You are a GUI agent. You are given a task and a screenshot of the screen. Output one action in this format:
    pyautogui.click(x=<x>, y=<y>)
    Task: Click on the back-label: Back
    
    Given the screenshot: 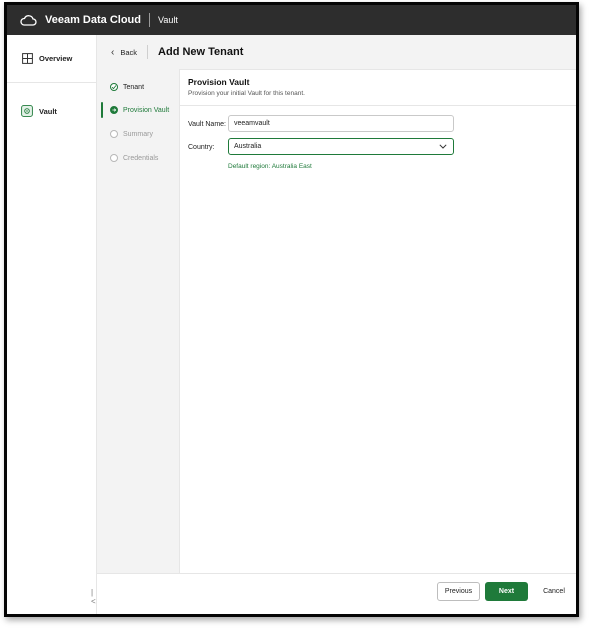 What is the action you would take?
    pyautogui.click(x=129, y=52)
    